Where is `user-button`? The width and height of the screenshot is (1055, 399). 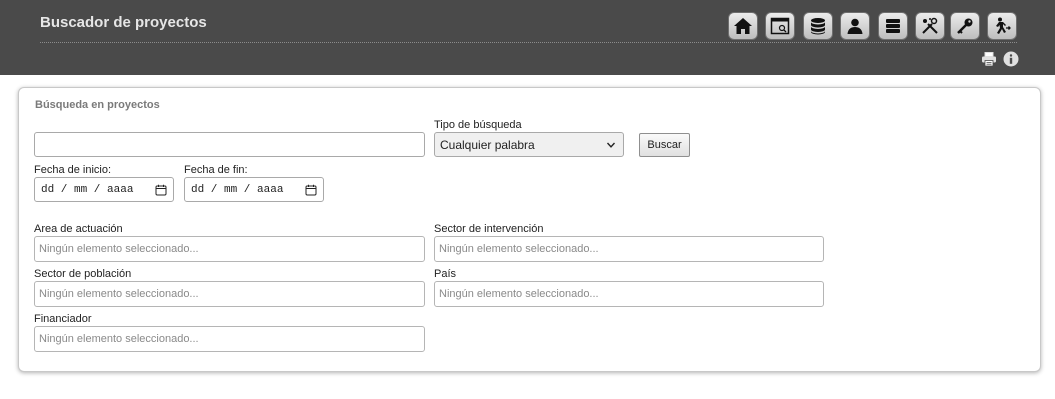
user-button is located at coordinates (855, 26).